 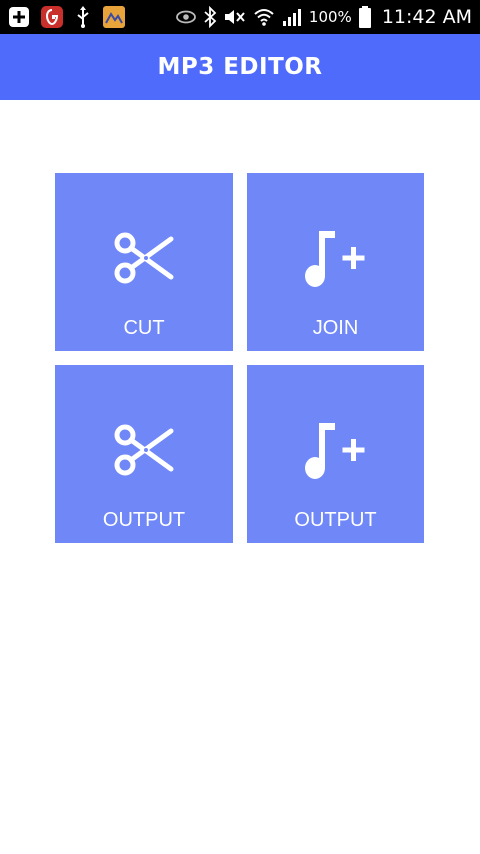 What do you see at coordinates (235, 17) in the screenshot?
I see `mute-icon` at bounding box center [235, 17].